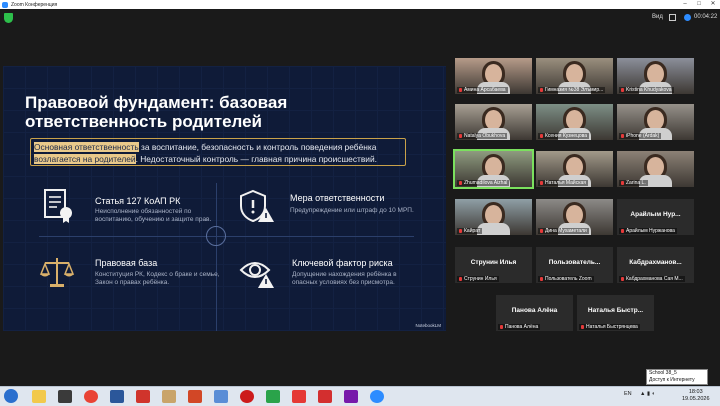  I want to click on participant-name-label: Наталья Быстрянцева, so click(609, 327).